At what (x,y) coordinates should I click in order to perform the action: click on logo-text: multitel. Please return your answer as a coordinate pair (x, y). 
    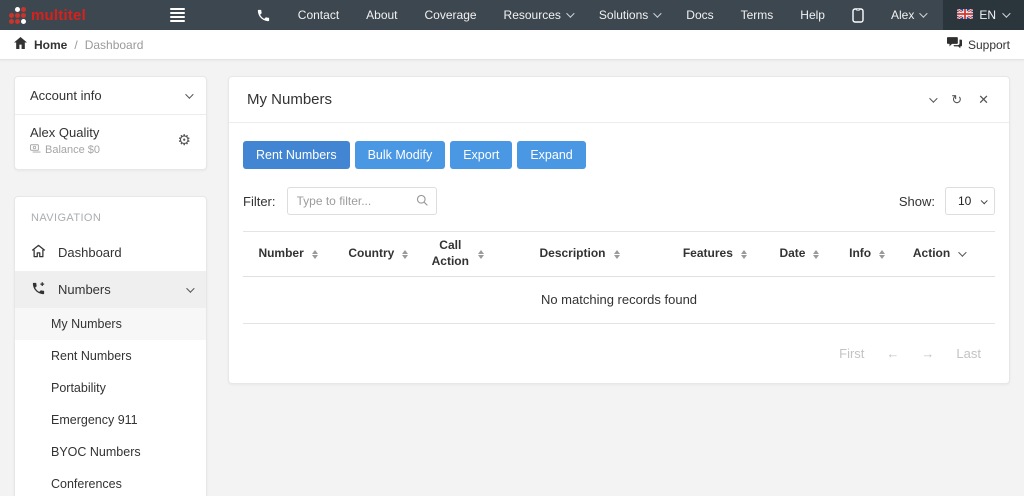
    Looking at the image, I should click on (58, 15).